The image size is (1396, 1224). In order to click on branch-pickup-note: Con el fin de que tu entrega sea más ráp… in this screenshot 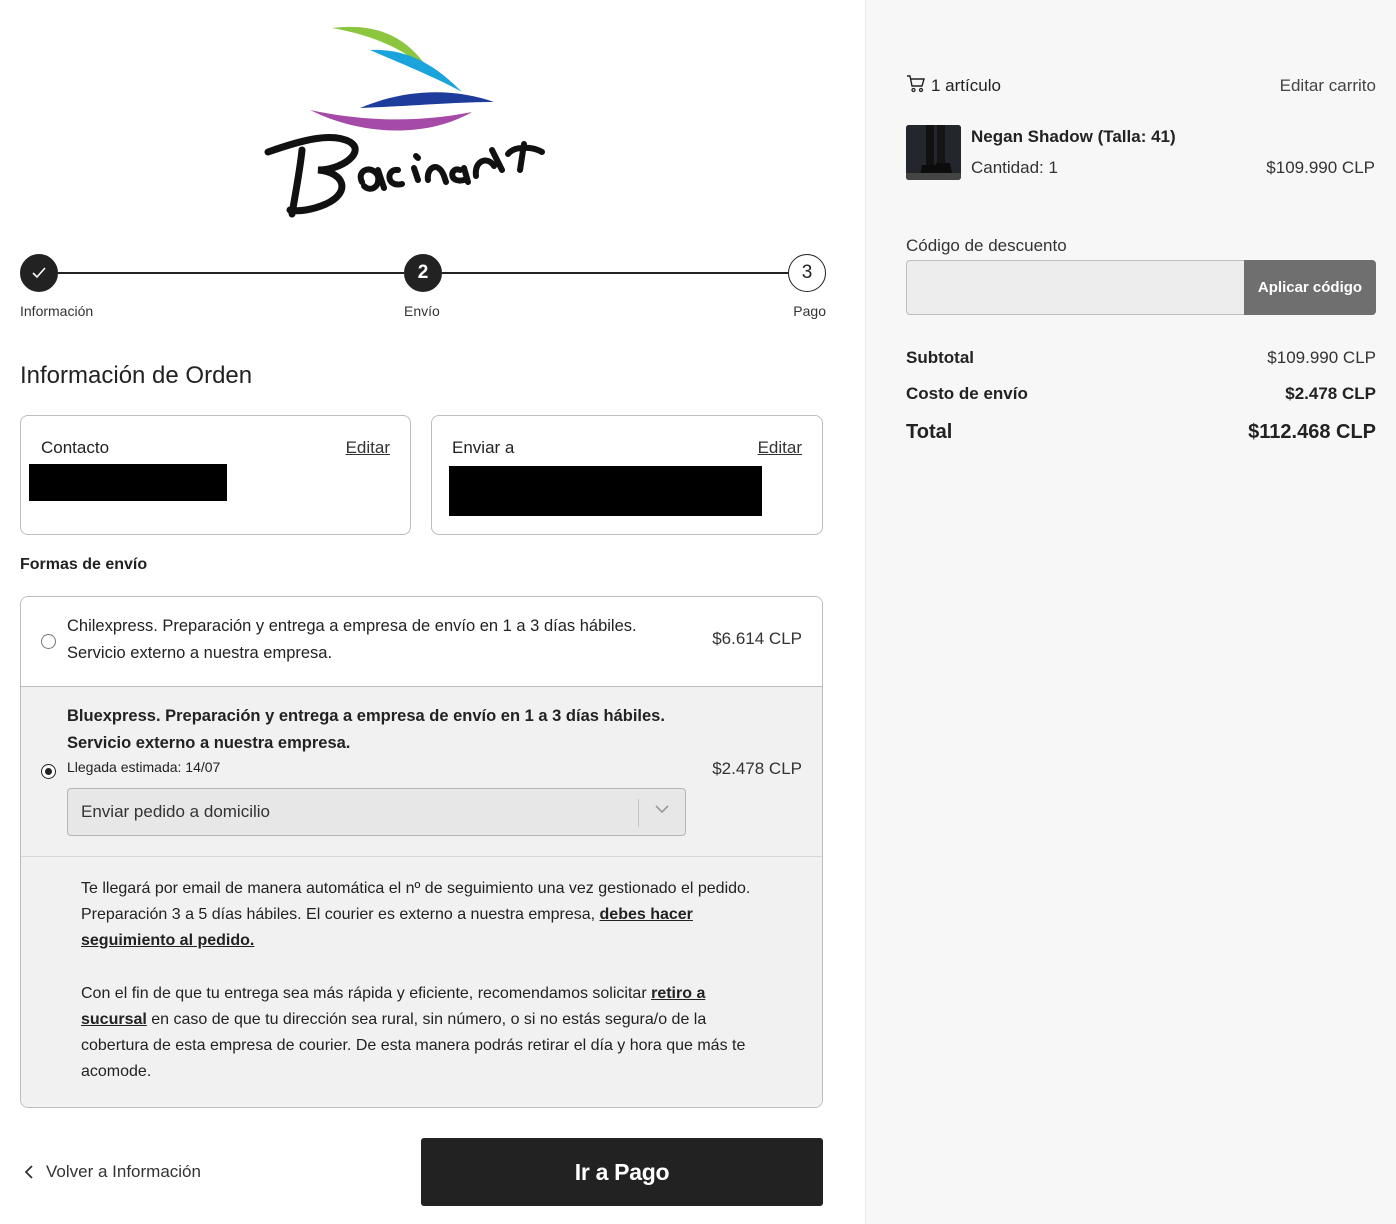, I will do `click(426, 1033)`.